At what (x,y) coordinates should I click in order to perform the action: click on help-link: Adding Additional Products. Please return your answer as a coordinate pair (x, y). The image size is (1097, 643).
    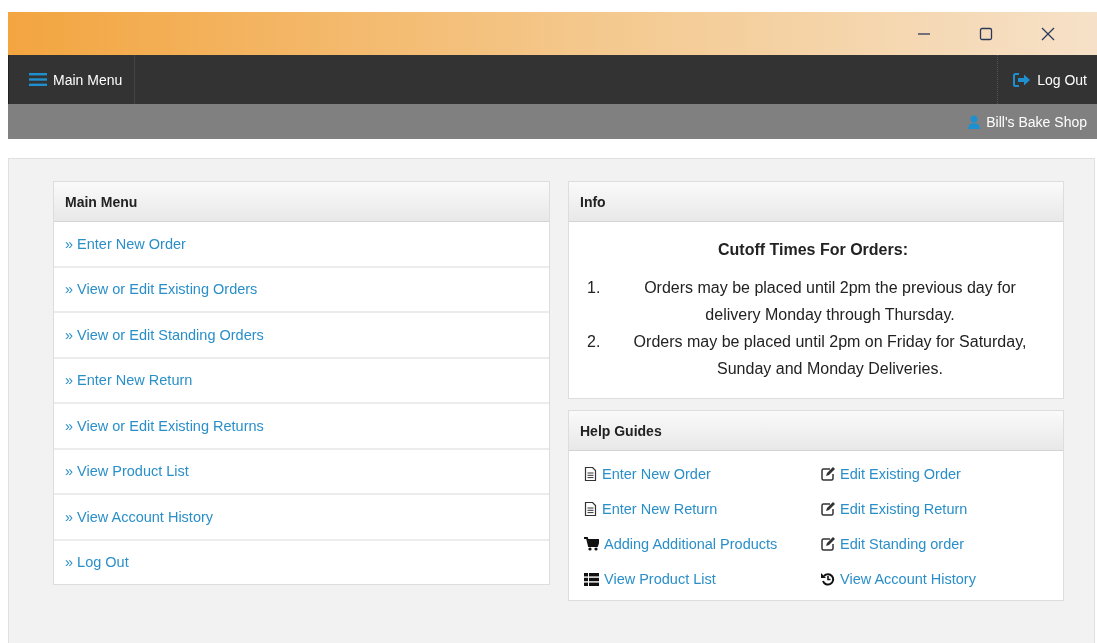
    Looking at the image, I should click on (702, 544).